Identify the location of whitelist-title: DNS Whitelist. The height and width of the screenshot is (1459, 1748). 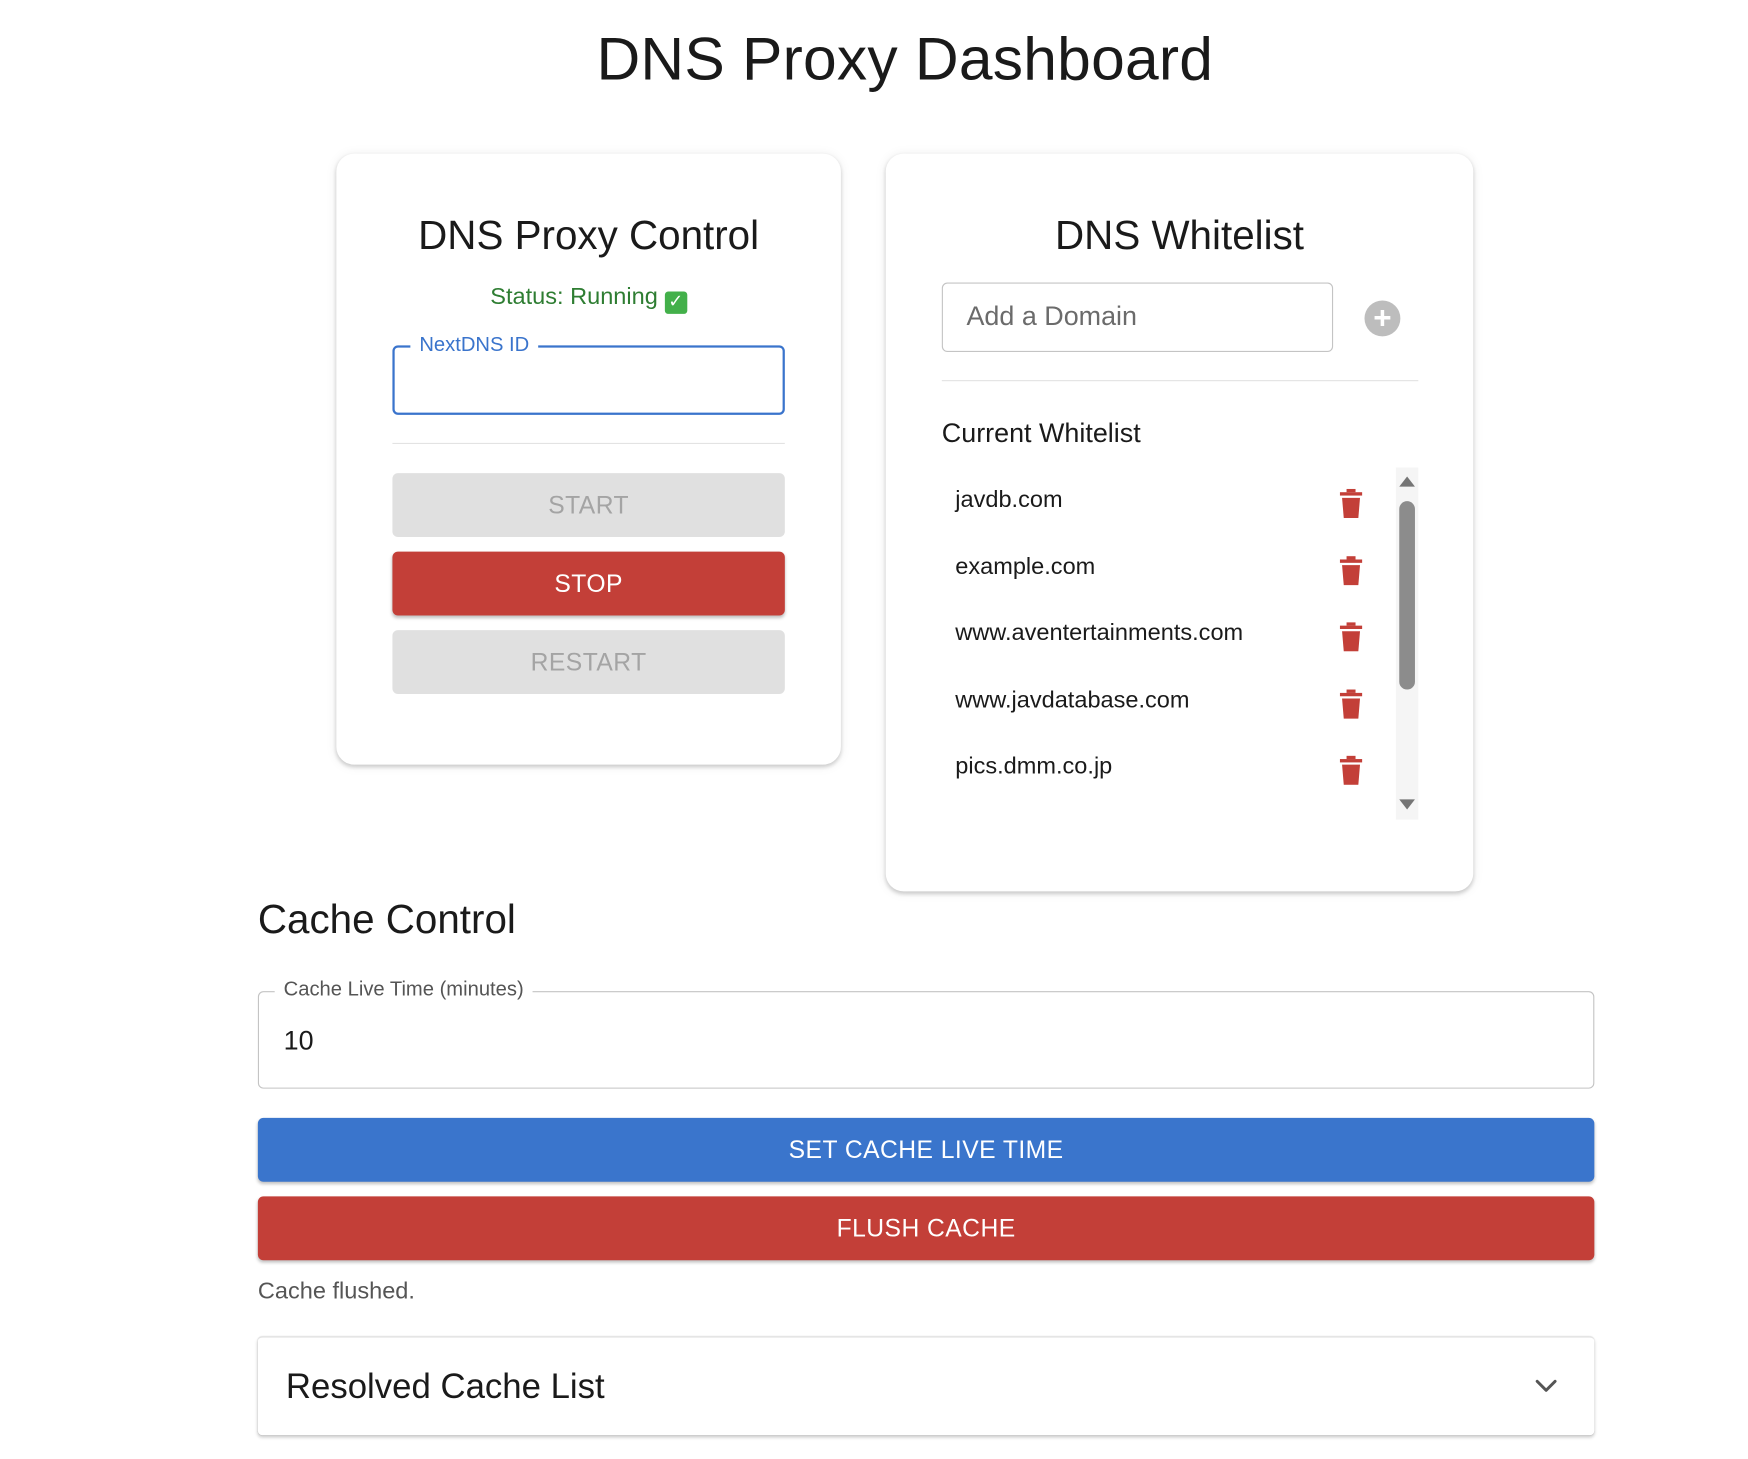
(1179, 234).